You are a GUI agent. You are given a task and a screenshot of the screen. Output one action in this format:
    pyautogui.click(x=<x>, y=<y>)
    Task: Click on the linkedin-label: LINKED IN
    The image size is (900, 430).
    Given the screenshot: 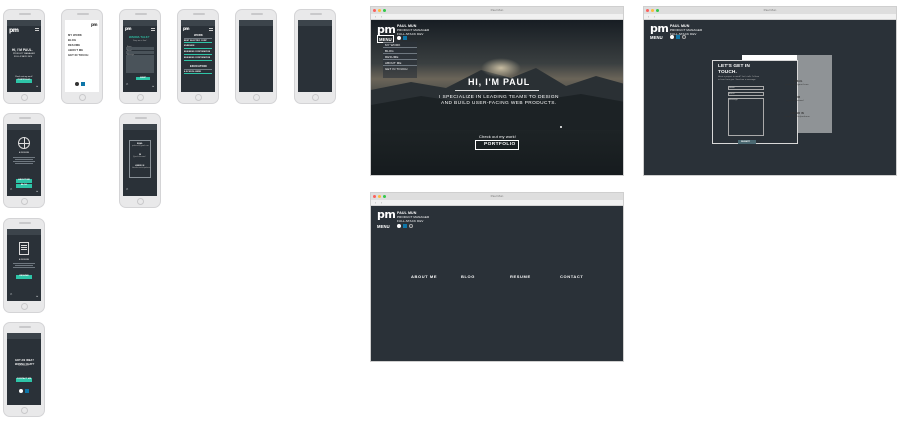 What is the action you would take?
    pyautogui.click(x=797, y=113)
    